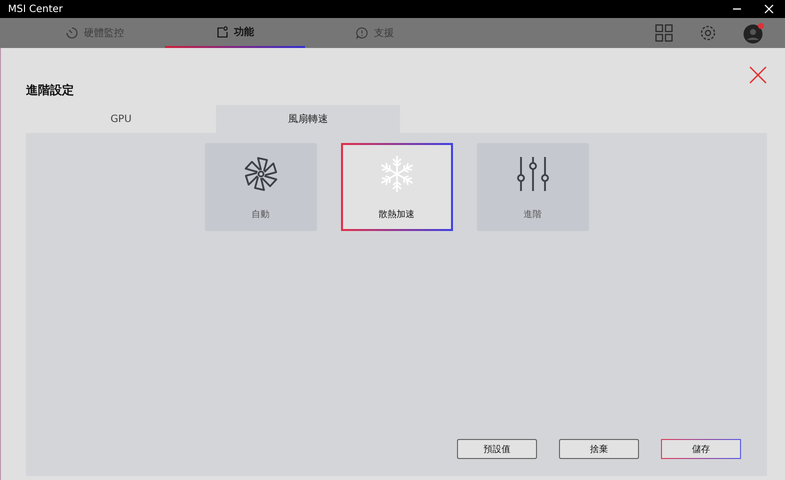 The height and width of the screenshot is (480, 785). What do you see at coordinates (599, 449) in the screenshot?
I see `dialog-button: 捨棄` at bounding box center [599, 449].